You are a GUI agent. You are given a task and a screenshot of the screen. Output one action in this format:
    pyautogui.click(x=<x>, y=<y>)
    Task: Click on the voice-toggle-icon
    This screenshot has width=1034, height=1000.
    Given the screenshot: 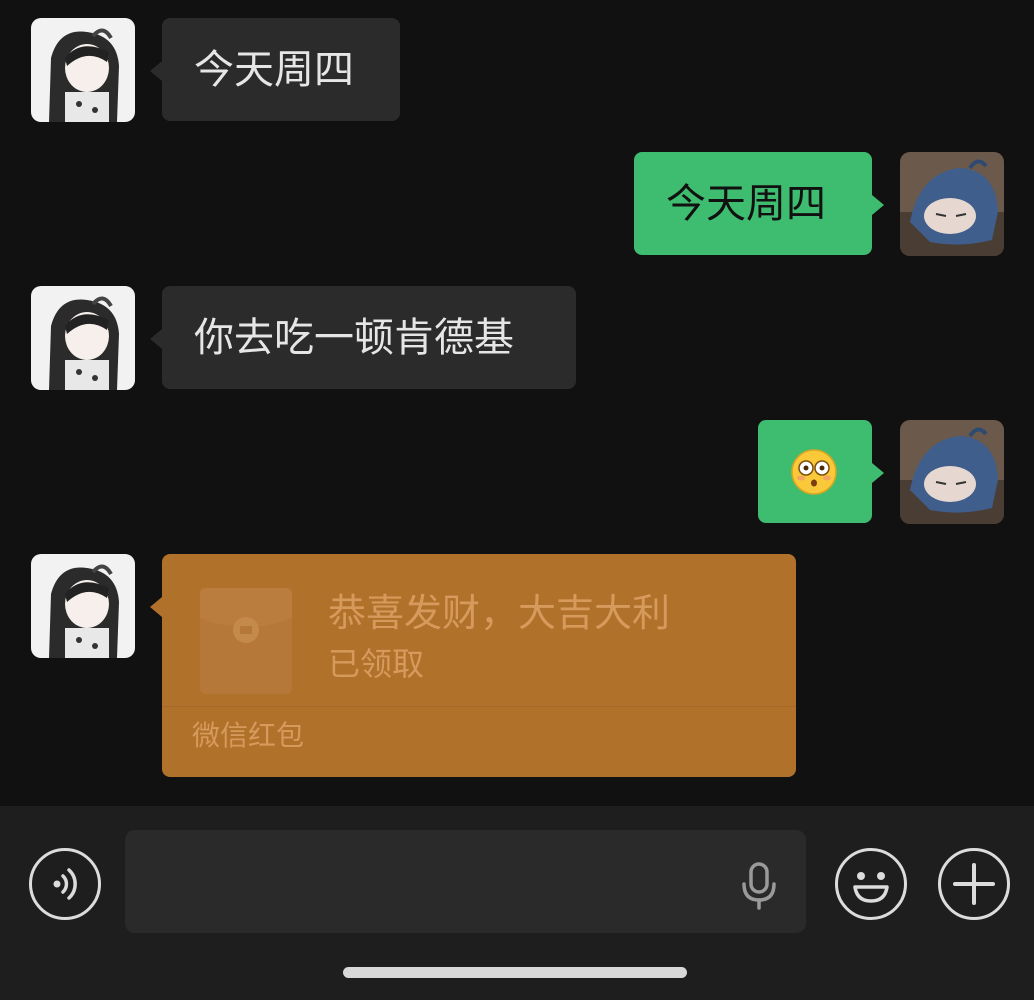 What is the action you would take?
    pyautogui.click(x=65, y=886)
    